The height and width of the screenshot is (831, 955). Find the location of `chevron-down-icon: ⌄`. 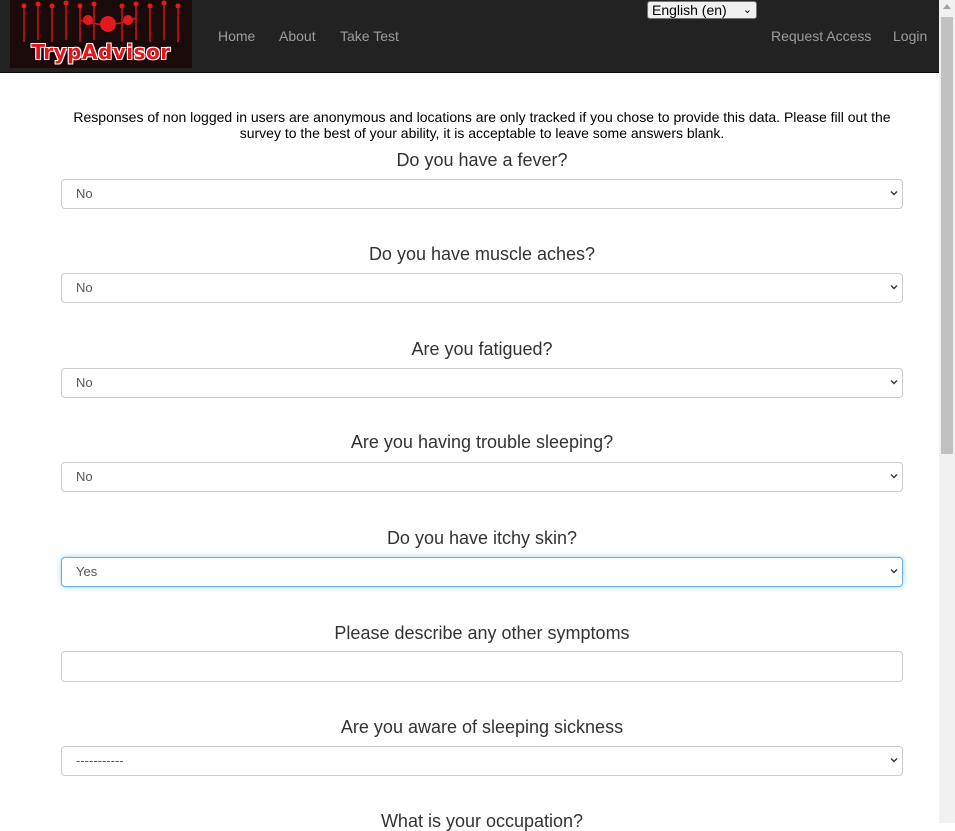

chevron-down-icon: ⌄ is located at coordinates (747, 10).